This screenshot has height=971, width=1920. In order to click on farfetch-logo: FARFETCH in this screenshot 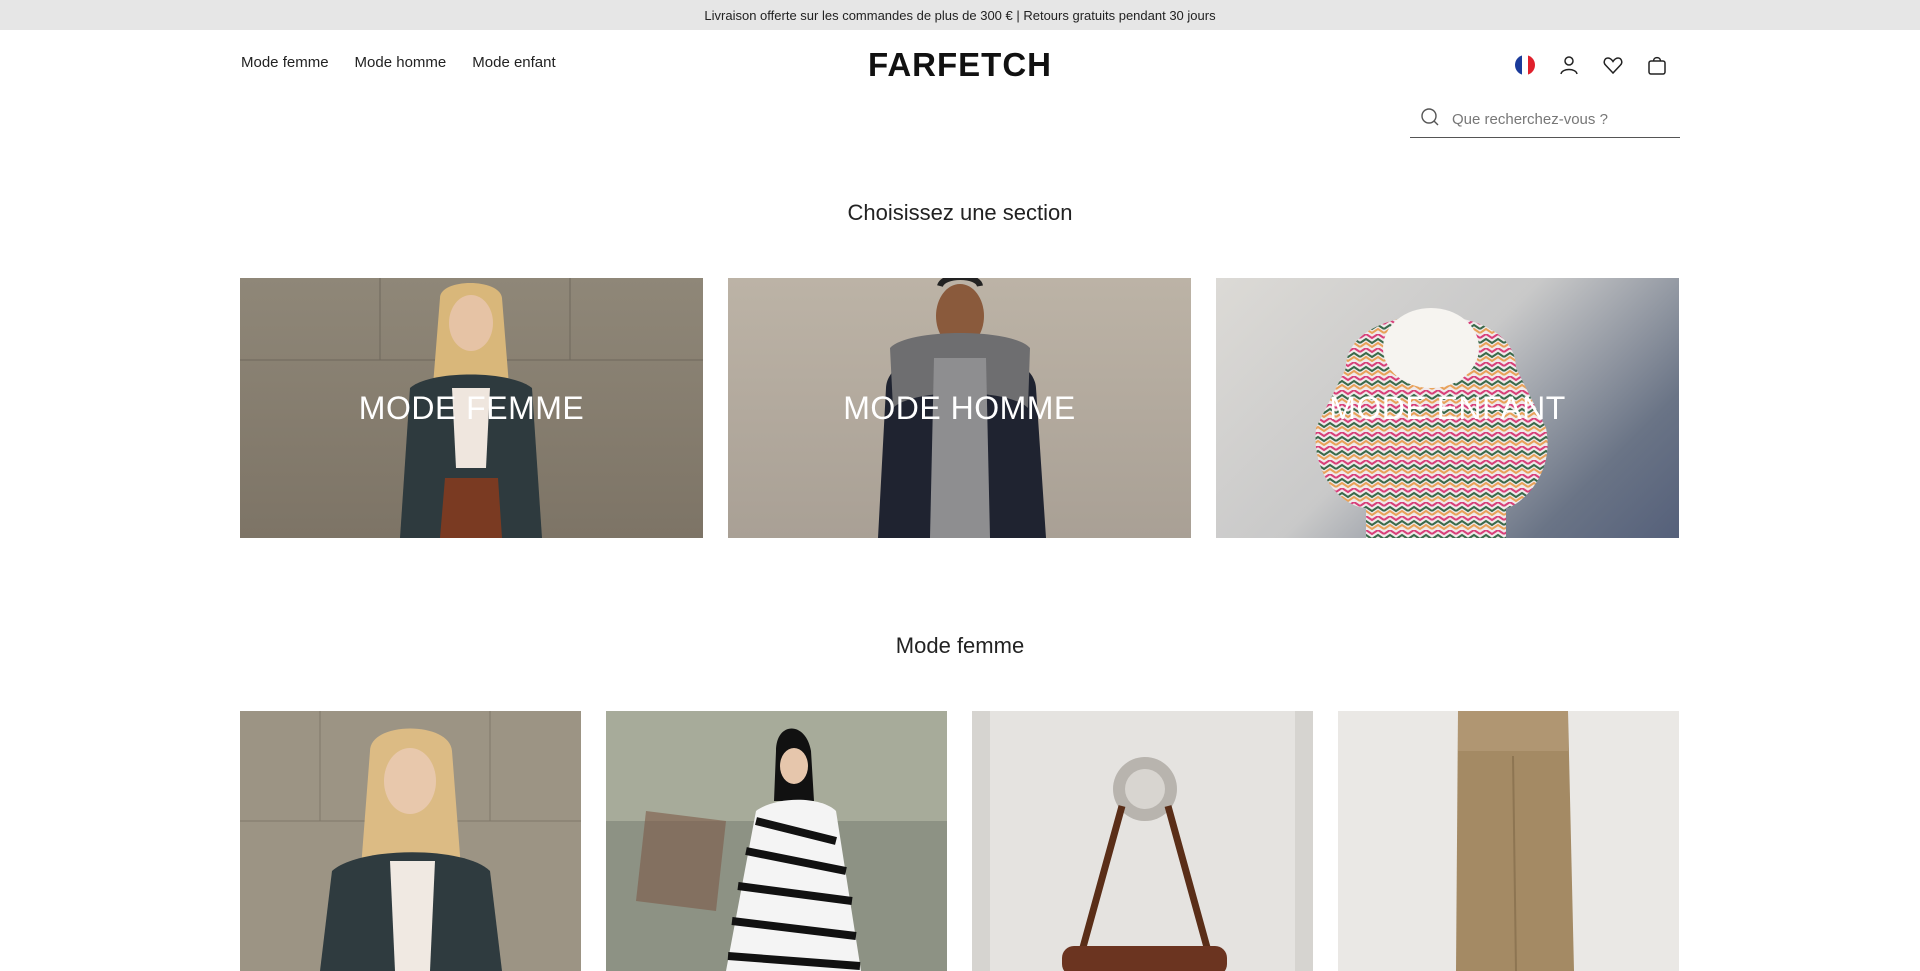, I will do `click(960, 65)`.